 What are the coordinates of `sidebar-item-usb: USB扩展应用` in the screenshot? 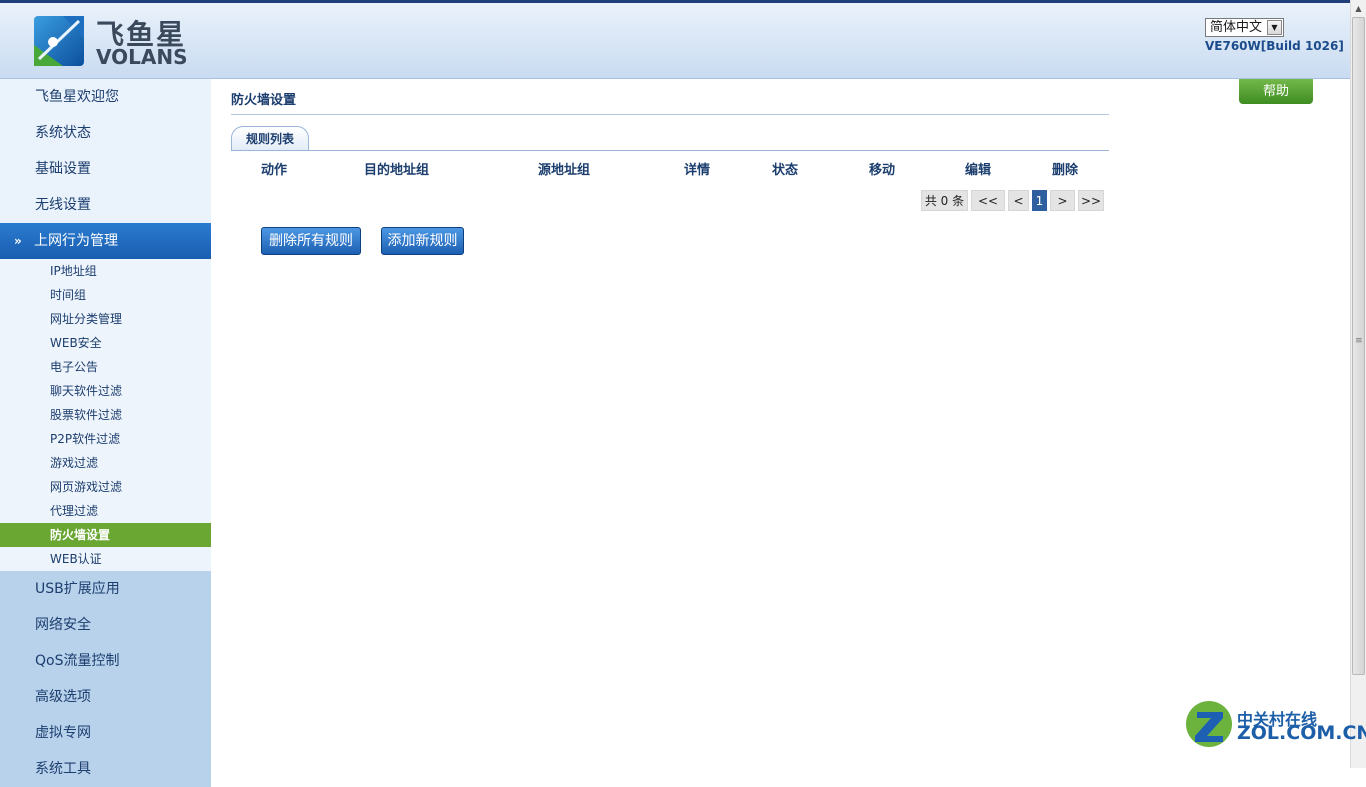 It's located at (105, 589).